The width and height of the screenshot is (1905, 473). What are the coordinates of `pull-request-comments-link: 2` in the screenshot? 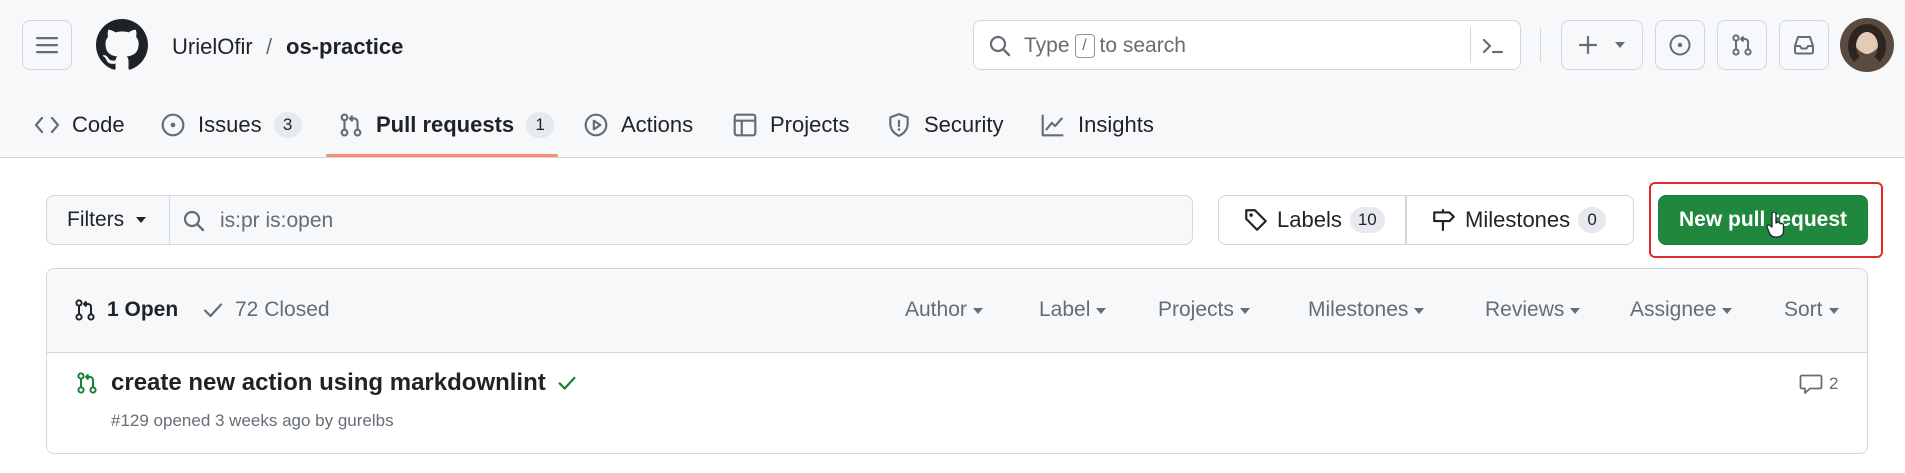 It's located at (1818, 384).